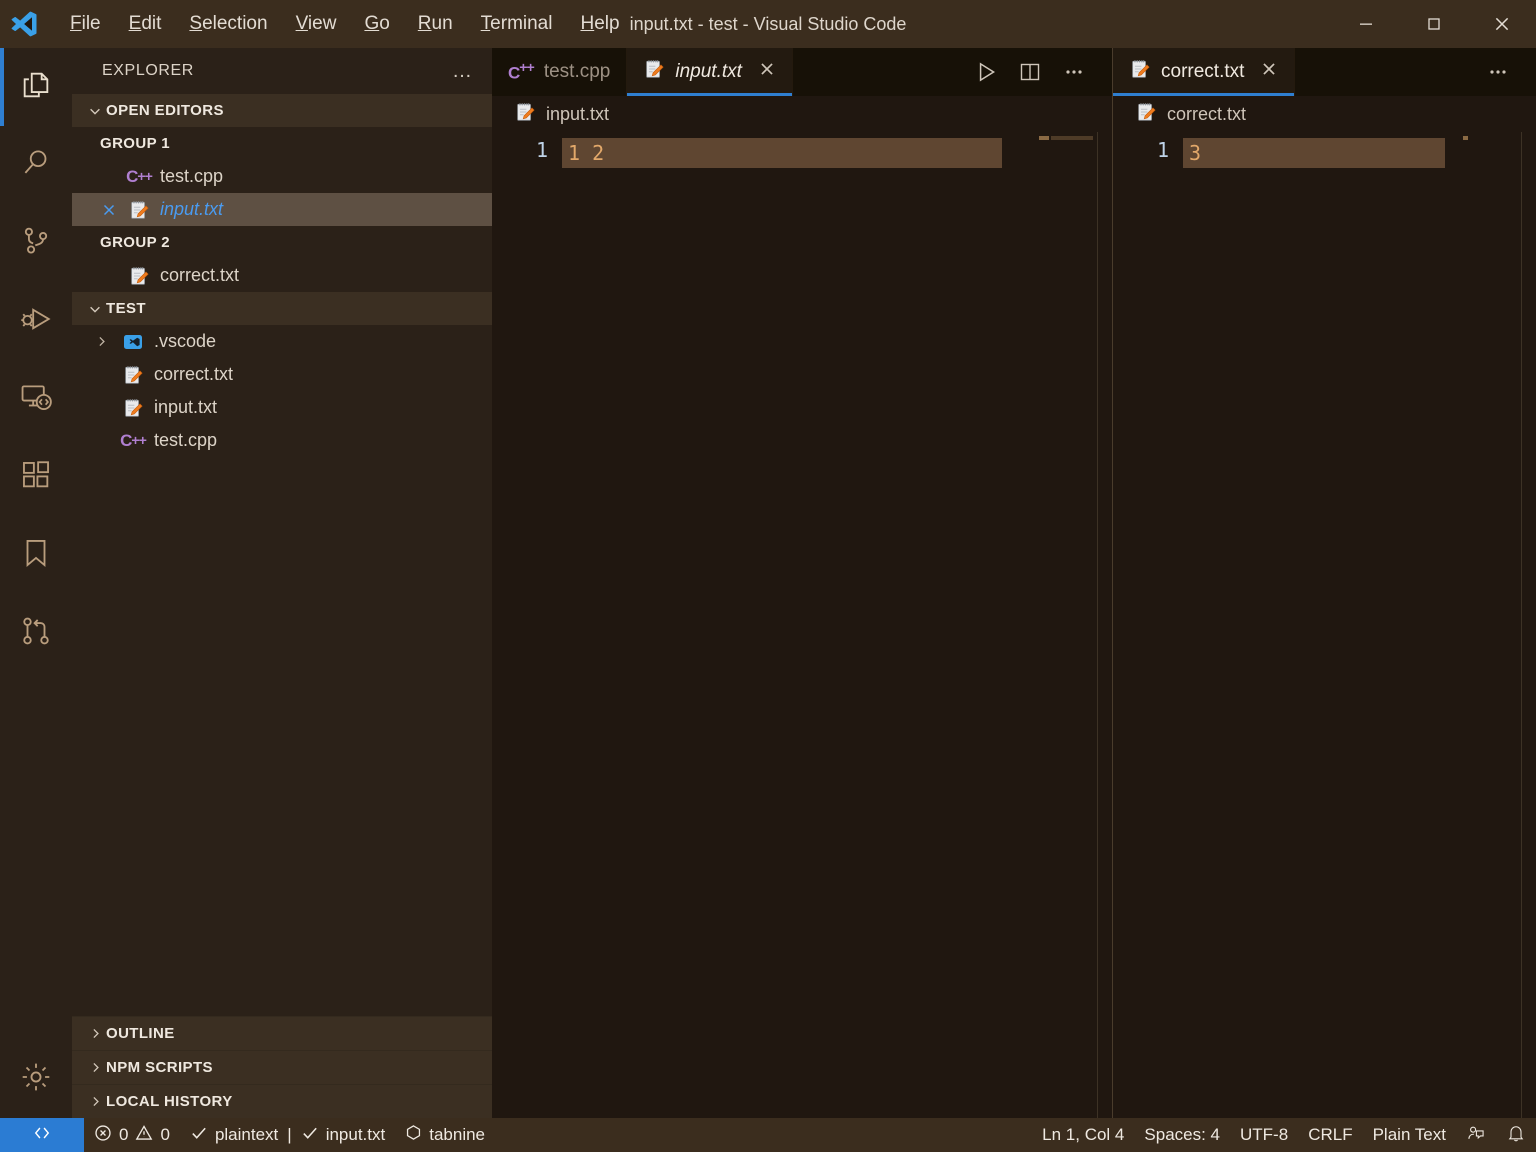 The width and height of the screenshot is (1536, 1152). Describe the element at coordinates (194, 374) in the screenshot. I see `tree-item-label: correct.txt` at that location.